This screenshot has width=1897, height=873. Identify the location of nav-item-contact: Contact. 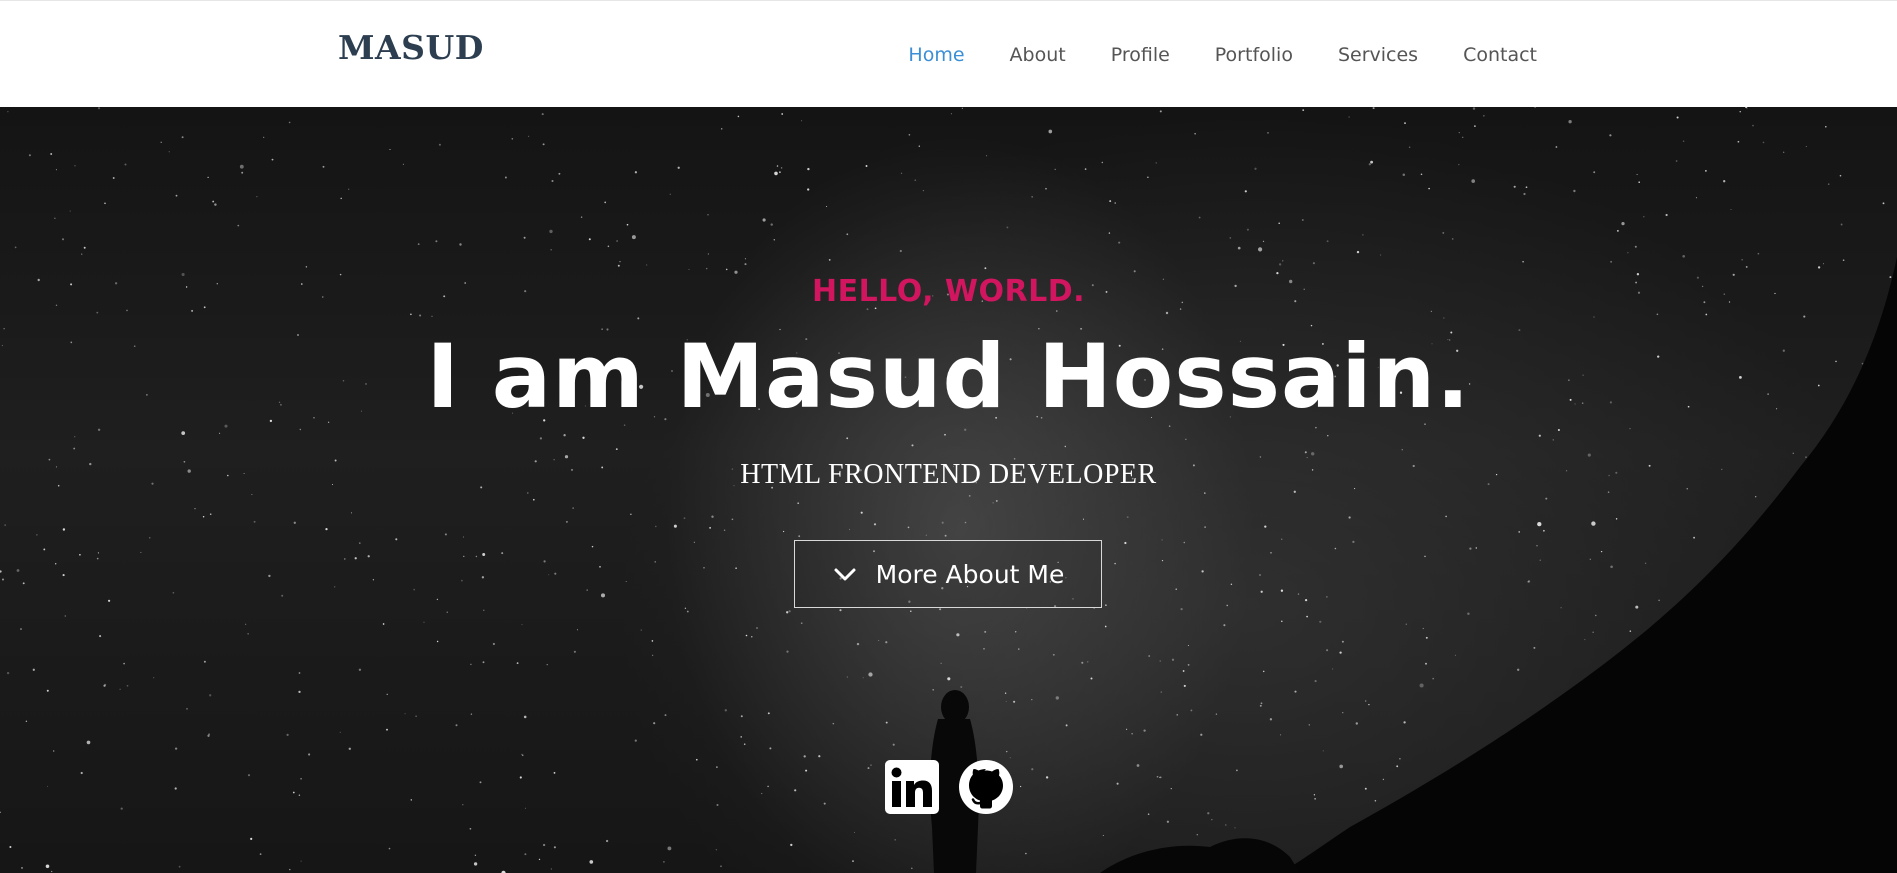
(1500, 55).